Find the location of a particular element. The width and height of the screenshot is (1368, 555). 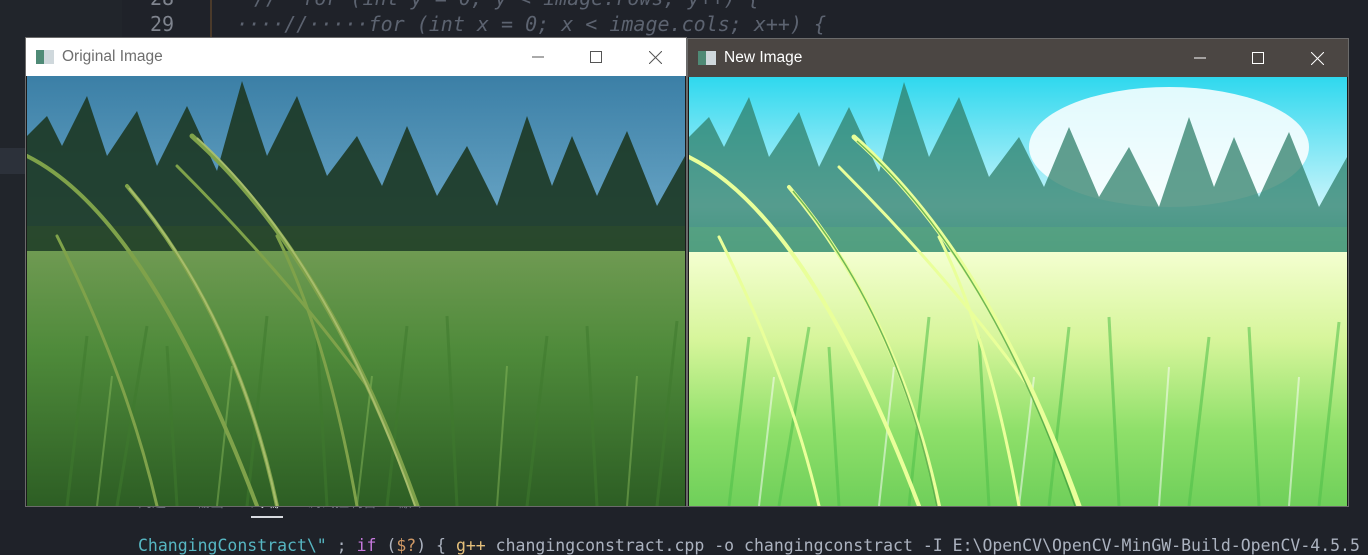

terminal-text: ( is located at coordinates (386, 545).